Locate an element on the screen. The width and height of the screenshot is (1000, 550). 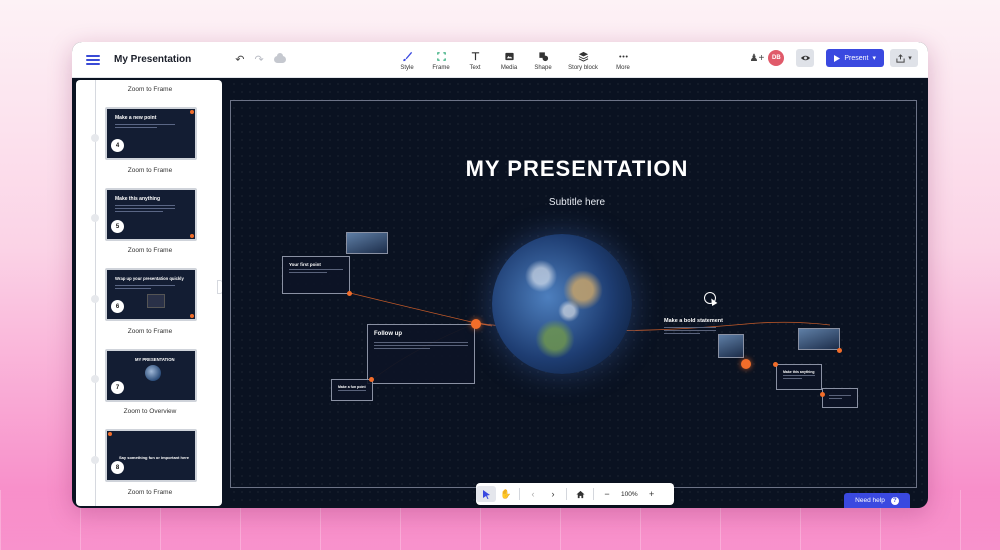
tool-label: Text is located at coordinates (475, 68).